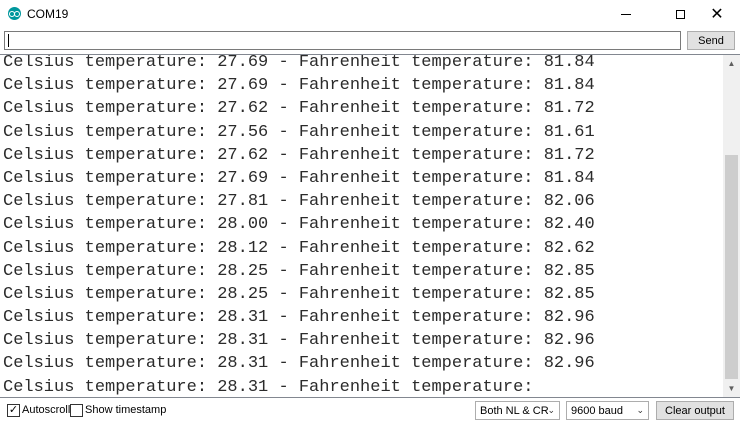  I want to click on minimize-icon, so click(626, 14).